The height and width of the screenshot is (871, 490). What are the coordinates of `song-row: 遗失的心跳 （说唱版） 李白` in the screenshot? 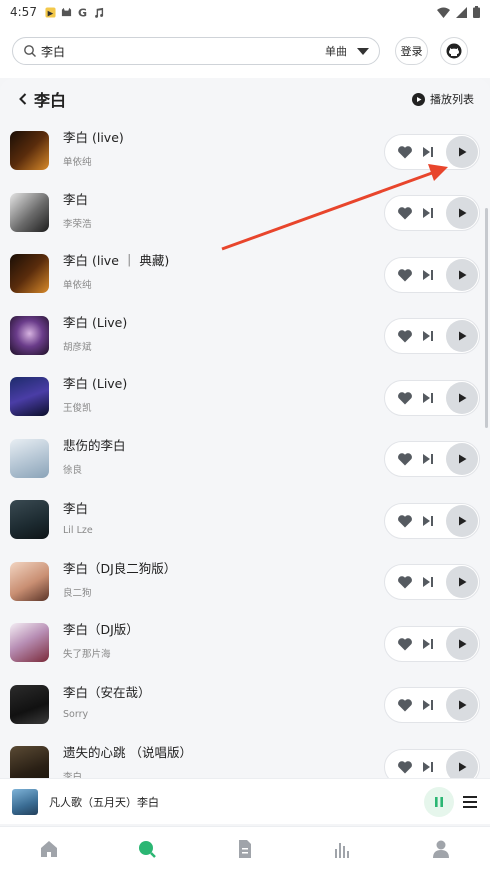 It's located at (242, 756).